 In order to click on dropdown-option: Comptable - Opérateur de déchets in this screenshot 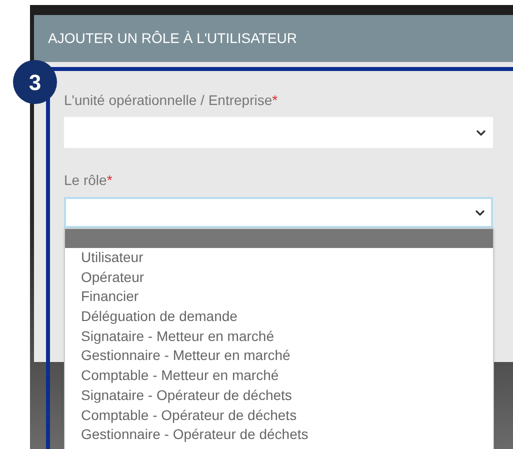, I will do `click(279, 416)`.